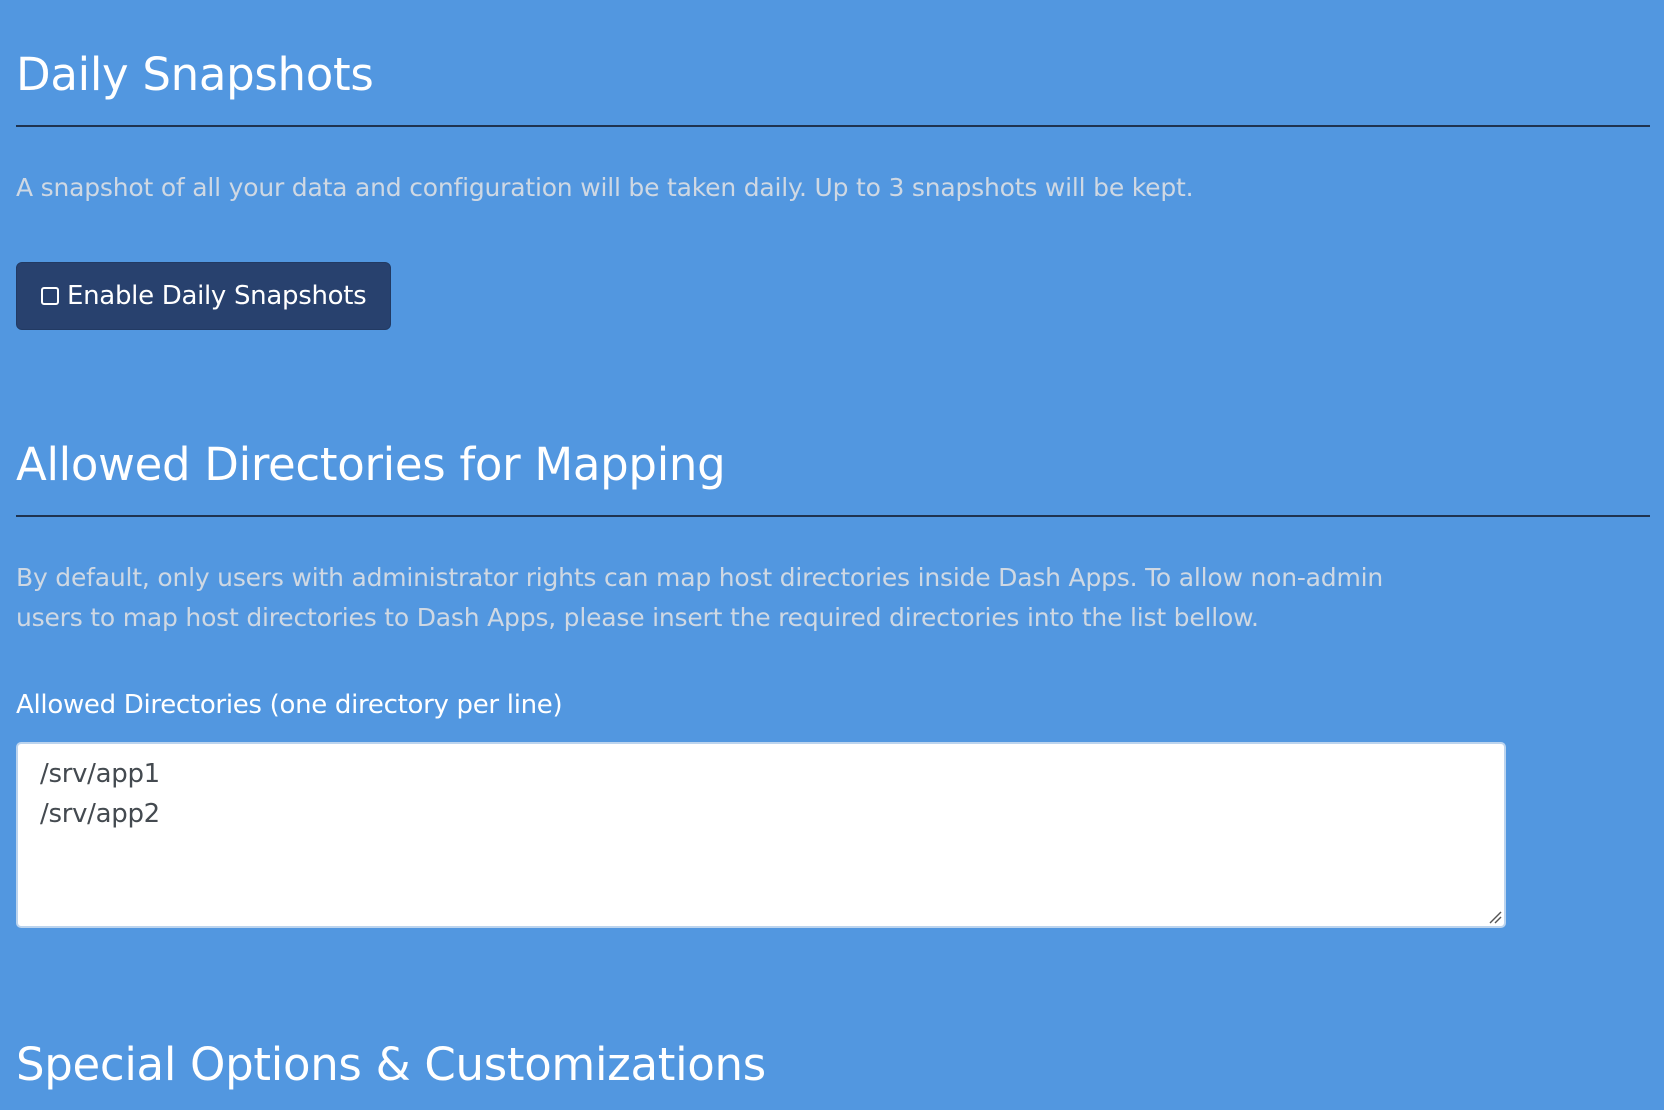 The width and height of the screenshot is (1664, 1110). What do you see at coordinates (391, 1064) in the screenshot?
I see `special-options-title: Special Options & Customizations` at bounding box center [391, 1064].